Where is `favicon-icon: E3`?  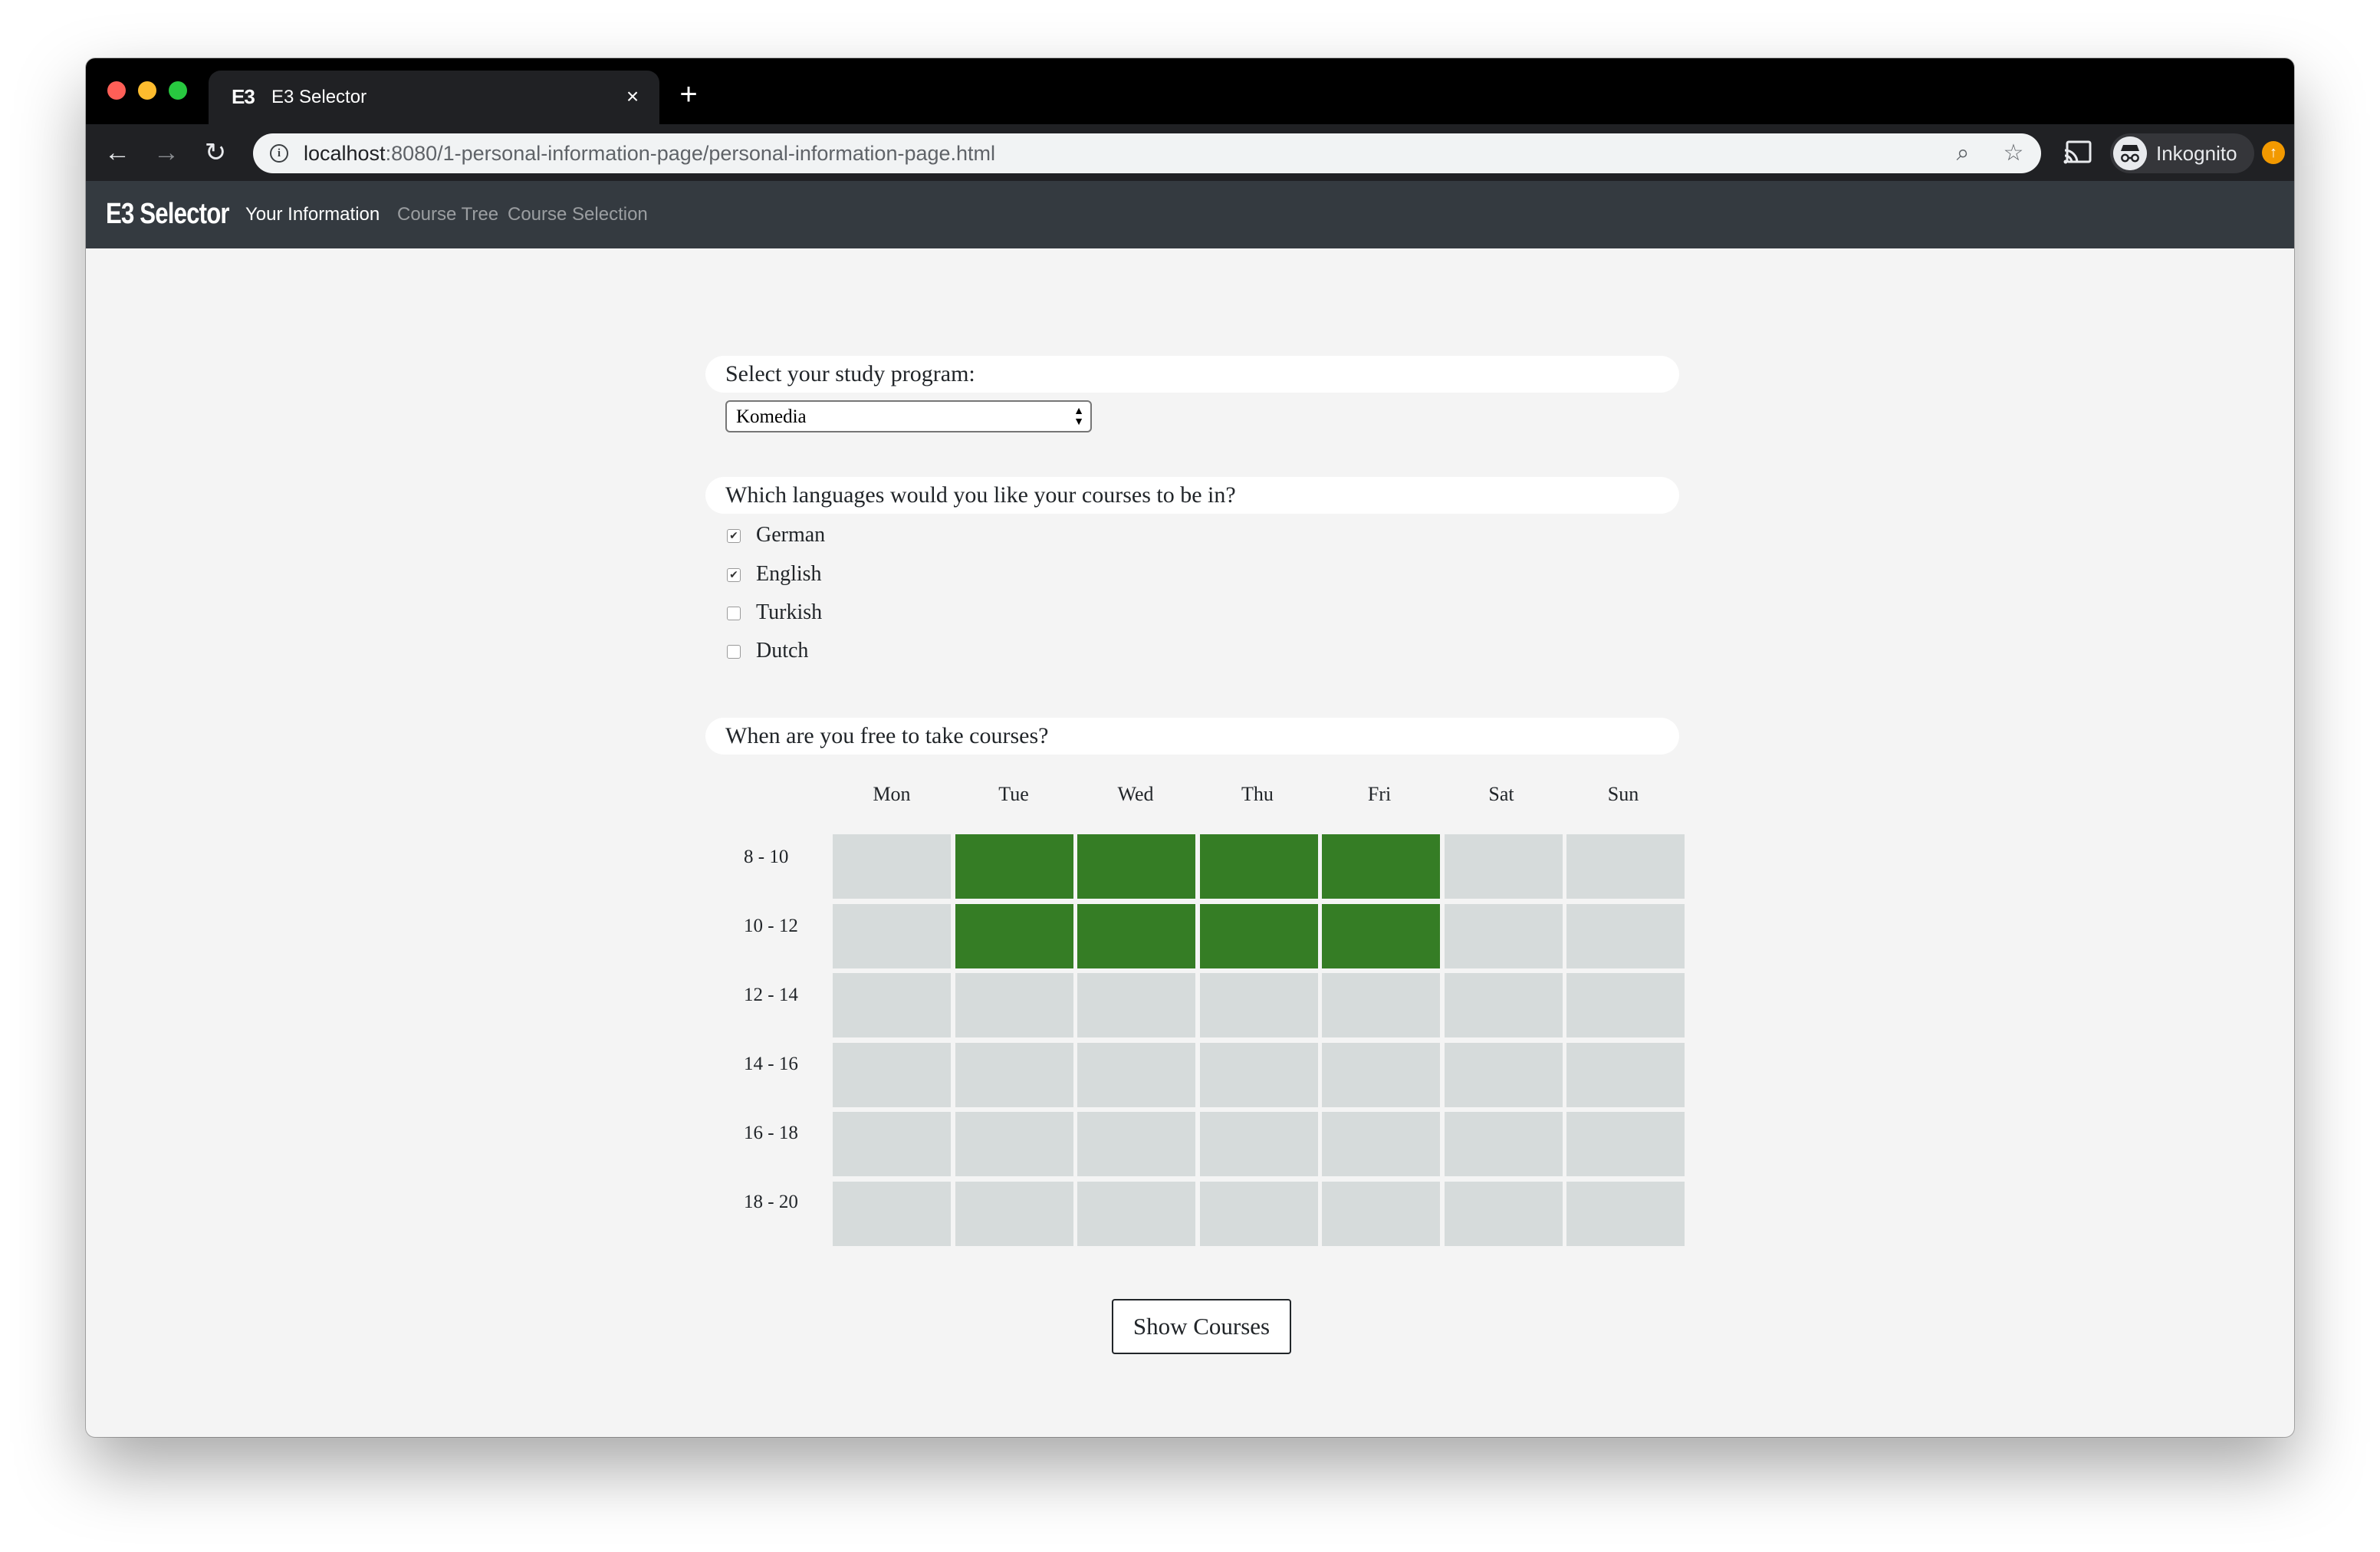 favicon-icon: E3 is located at coordinates (244, 96).